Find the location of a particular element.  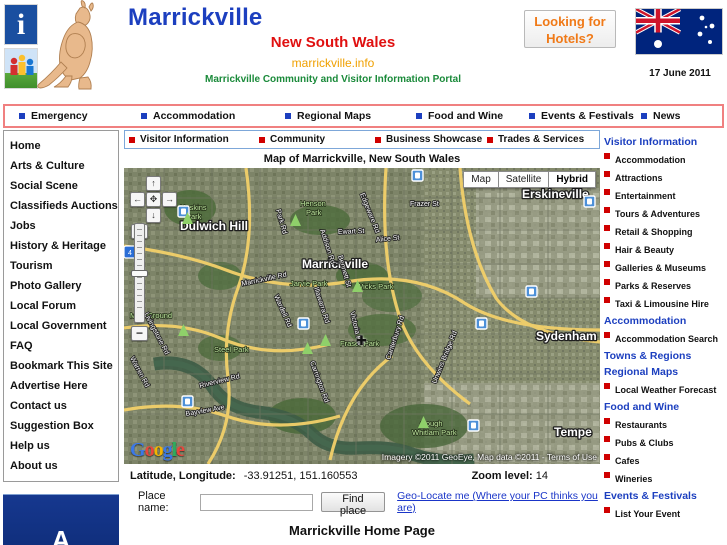

right-item-accommodation-search: Accommodation Search is located at coordinates (665, 337).